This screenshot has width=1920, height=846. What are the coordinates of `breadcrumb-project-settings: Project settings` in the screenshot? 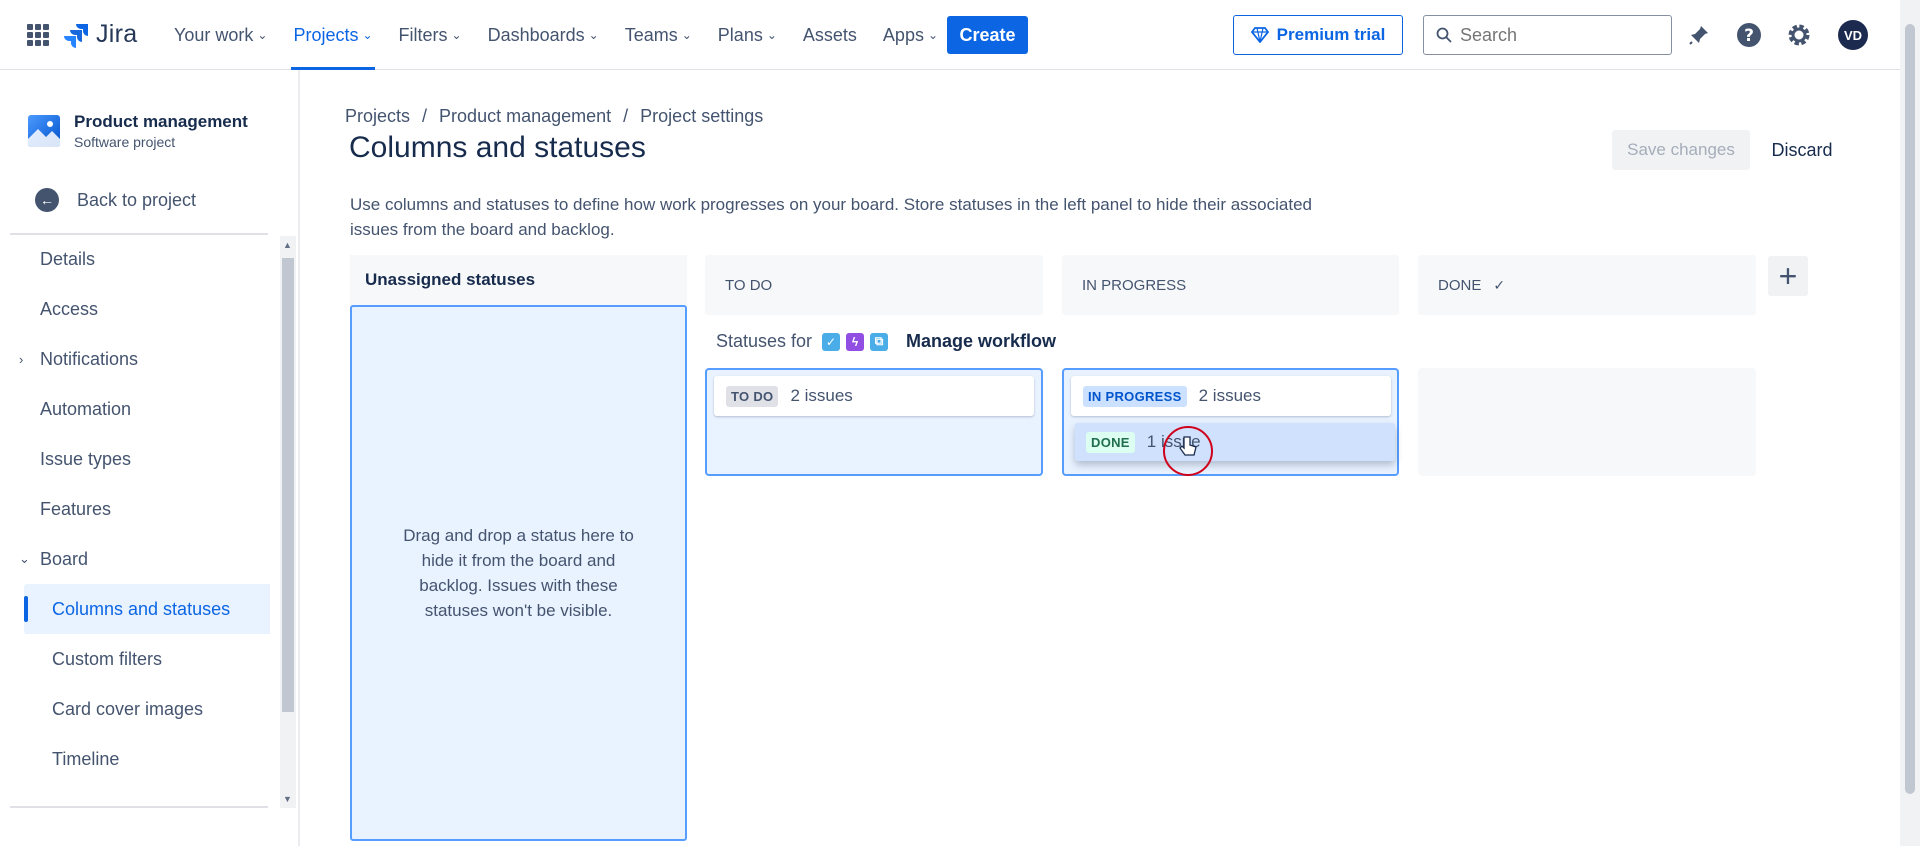 It's located at (701, 116).